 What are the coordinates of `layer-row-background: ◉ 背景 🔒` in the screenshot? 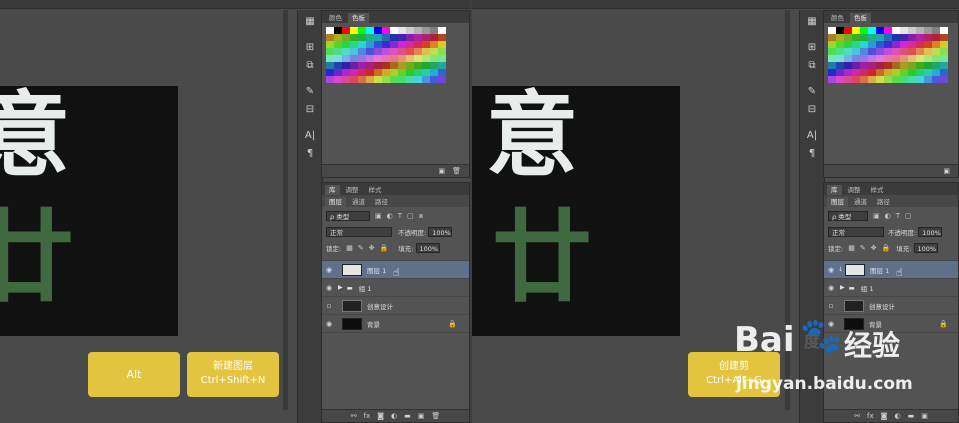 It's located at (395, 323).